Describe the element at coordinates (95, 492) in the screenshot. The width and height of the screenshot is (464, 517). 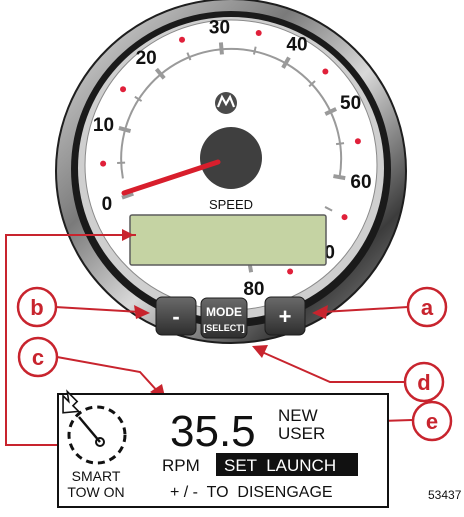
I see `tow-on-label: TOW ON` at that location.